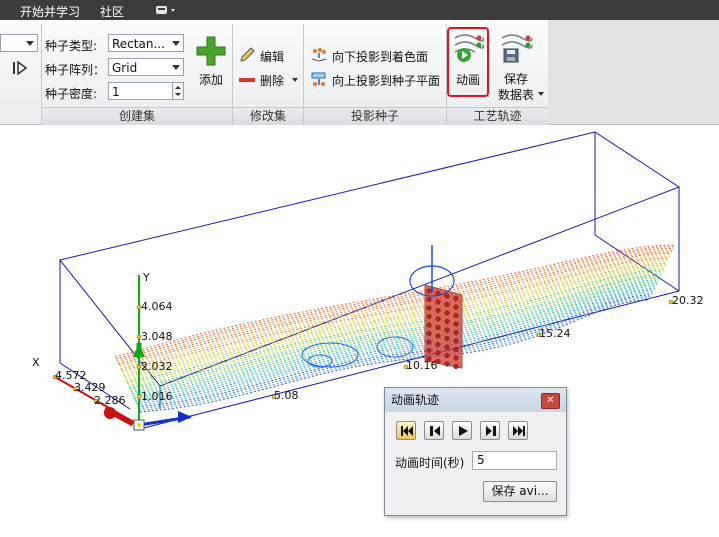  I want to click on pencil-icon, so click(247, 56).